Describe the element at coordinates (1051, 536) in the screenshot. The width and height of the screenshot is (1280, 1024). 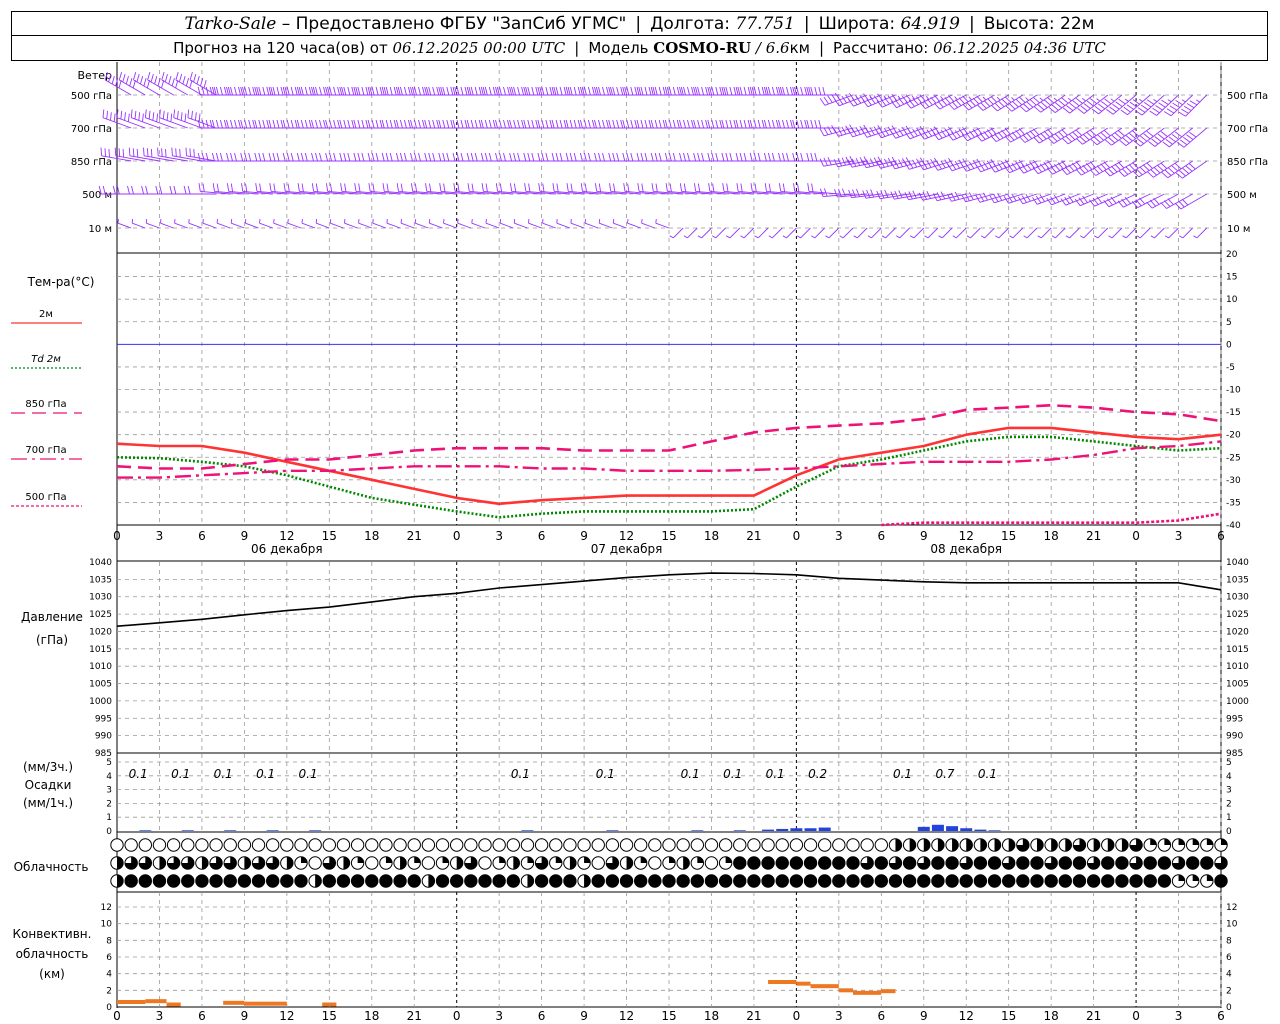
I see `temp-x-tick-label: 18` at that location.